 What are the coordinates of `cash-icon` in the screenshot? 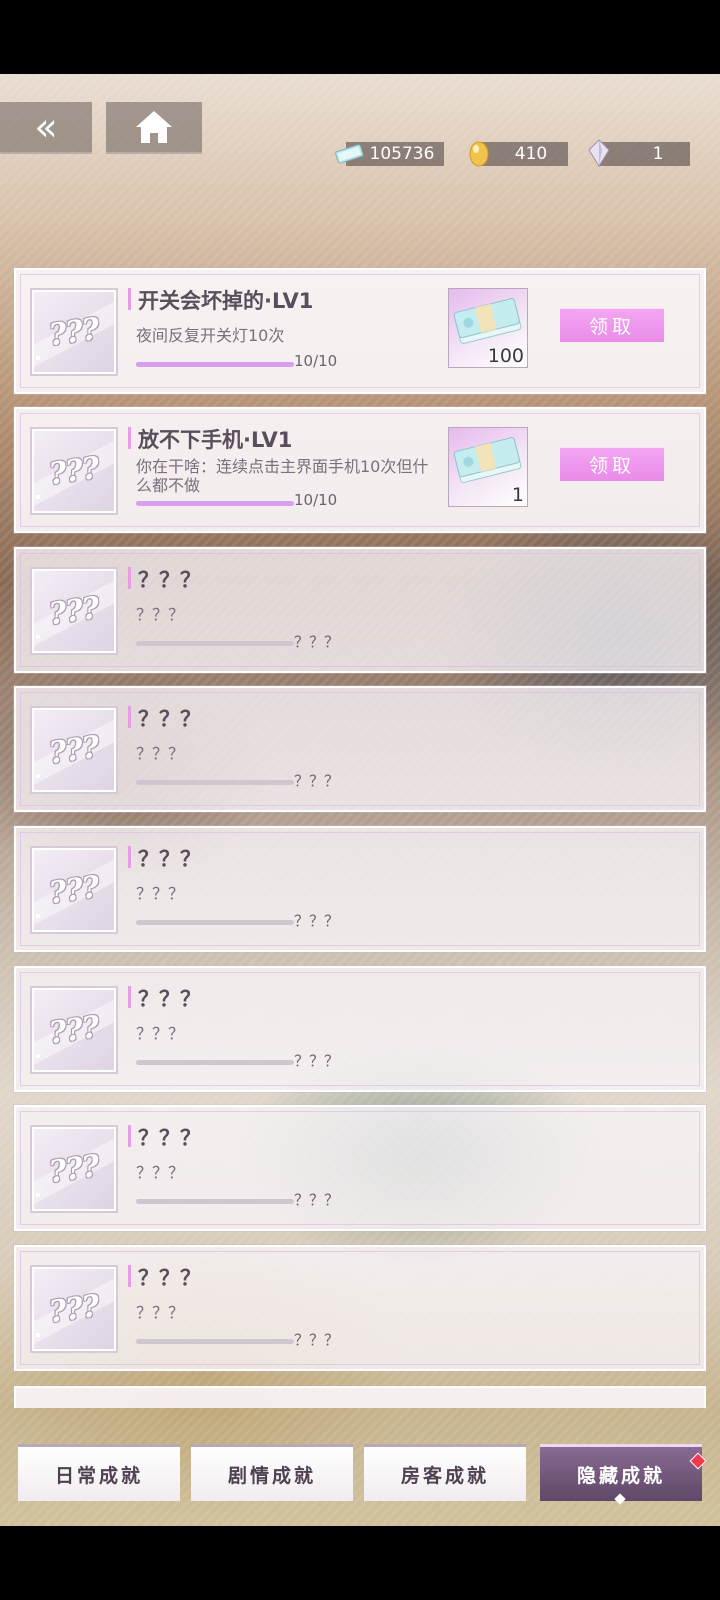 It's located at (349, 154).